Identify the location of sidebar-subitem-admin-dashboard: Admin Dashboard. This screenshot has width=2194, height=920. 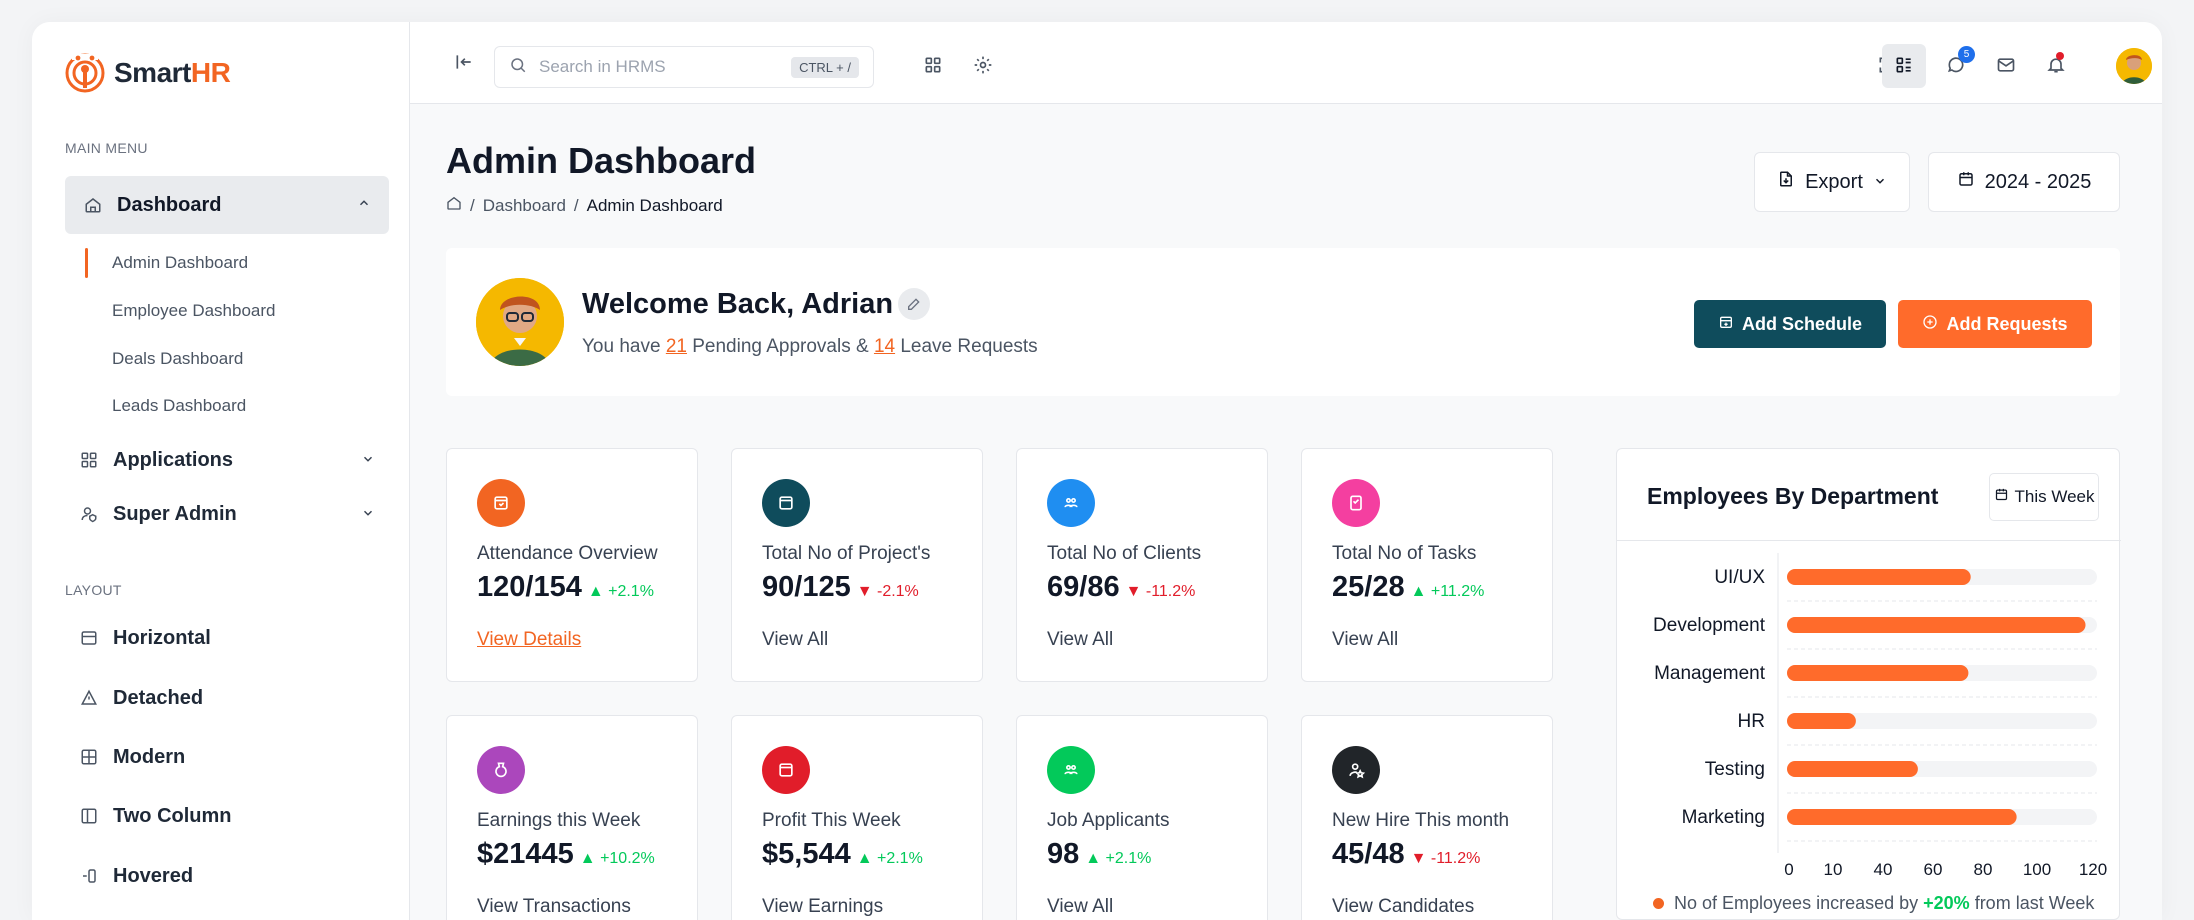
(180, 263).